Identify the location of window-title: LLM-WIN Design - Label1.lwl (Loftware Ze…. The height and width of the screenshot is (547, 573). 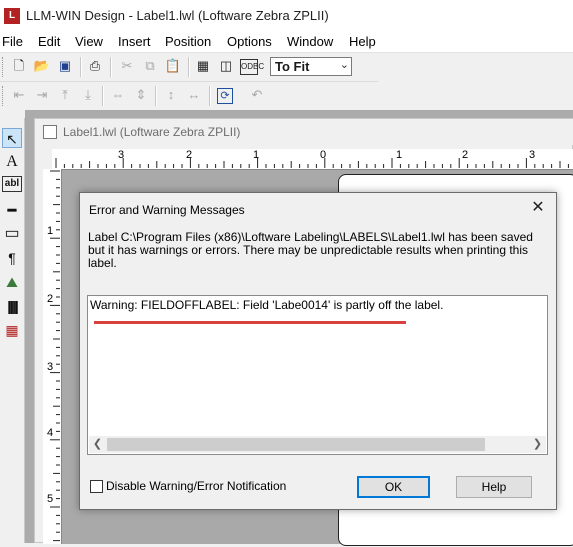
(177, 15).